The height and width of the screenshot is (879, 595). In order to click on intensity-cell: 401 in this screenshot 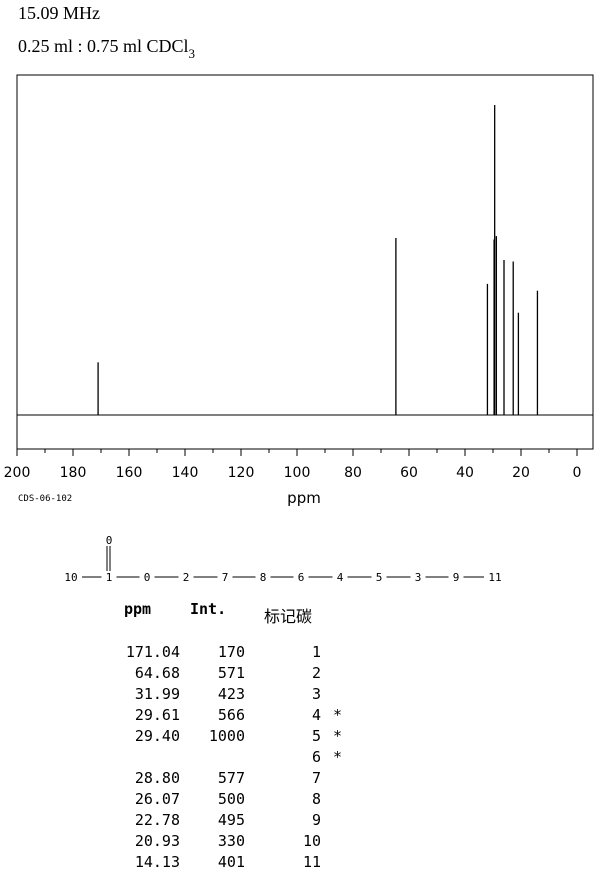, I will do `click(231, 862)`.